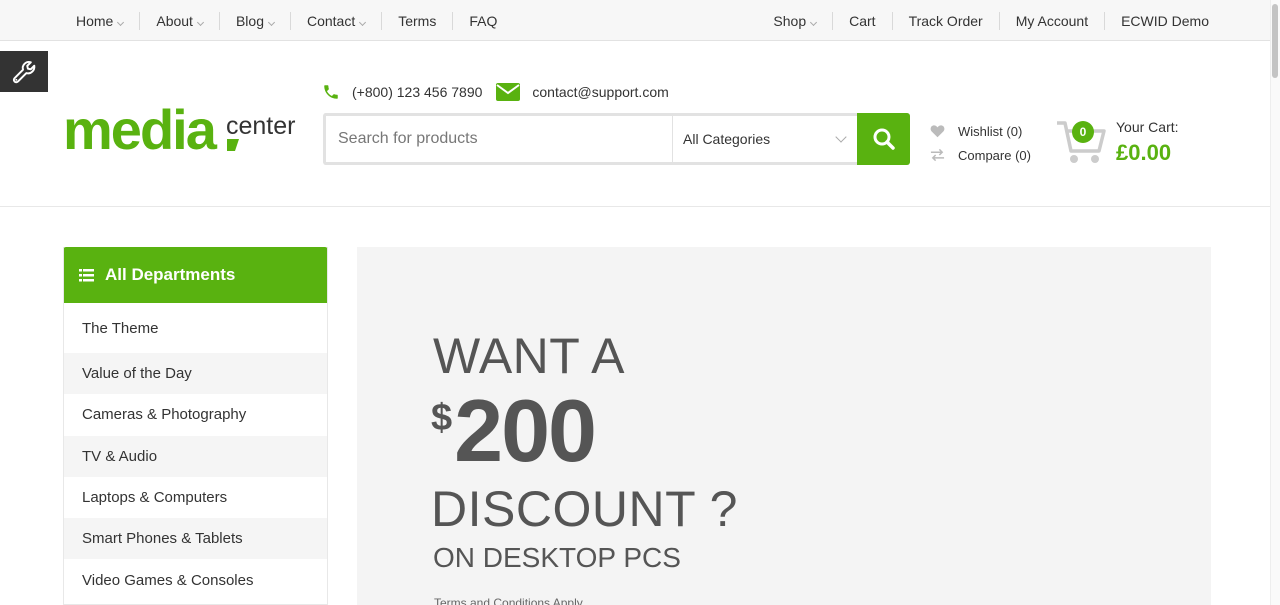 The height and width of the screenshot is (605, 1280). I want to click on heart-icon, so click(937, 131).